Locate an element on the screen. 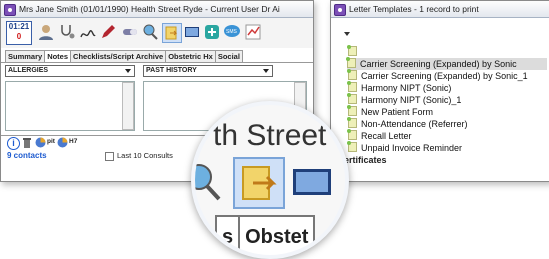  template-item: Non-Attendance (Referrer) is located at coordinates (407, 123).